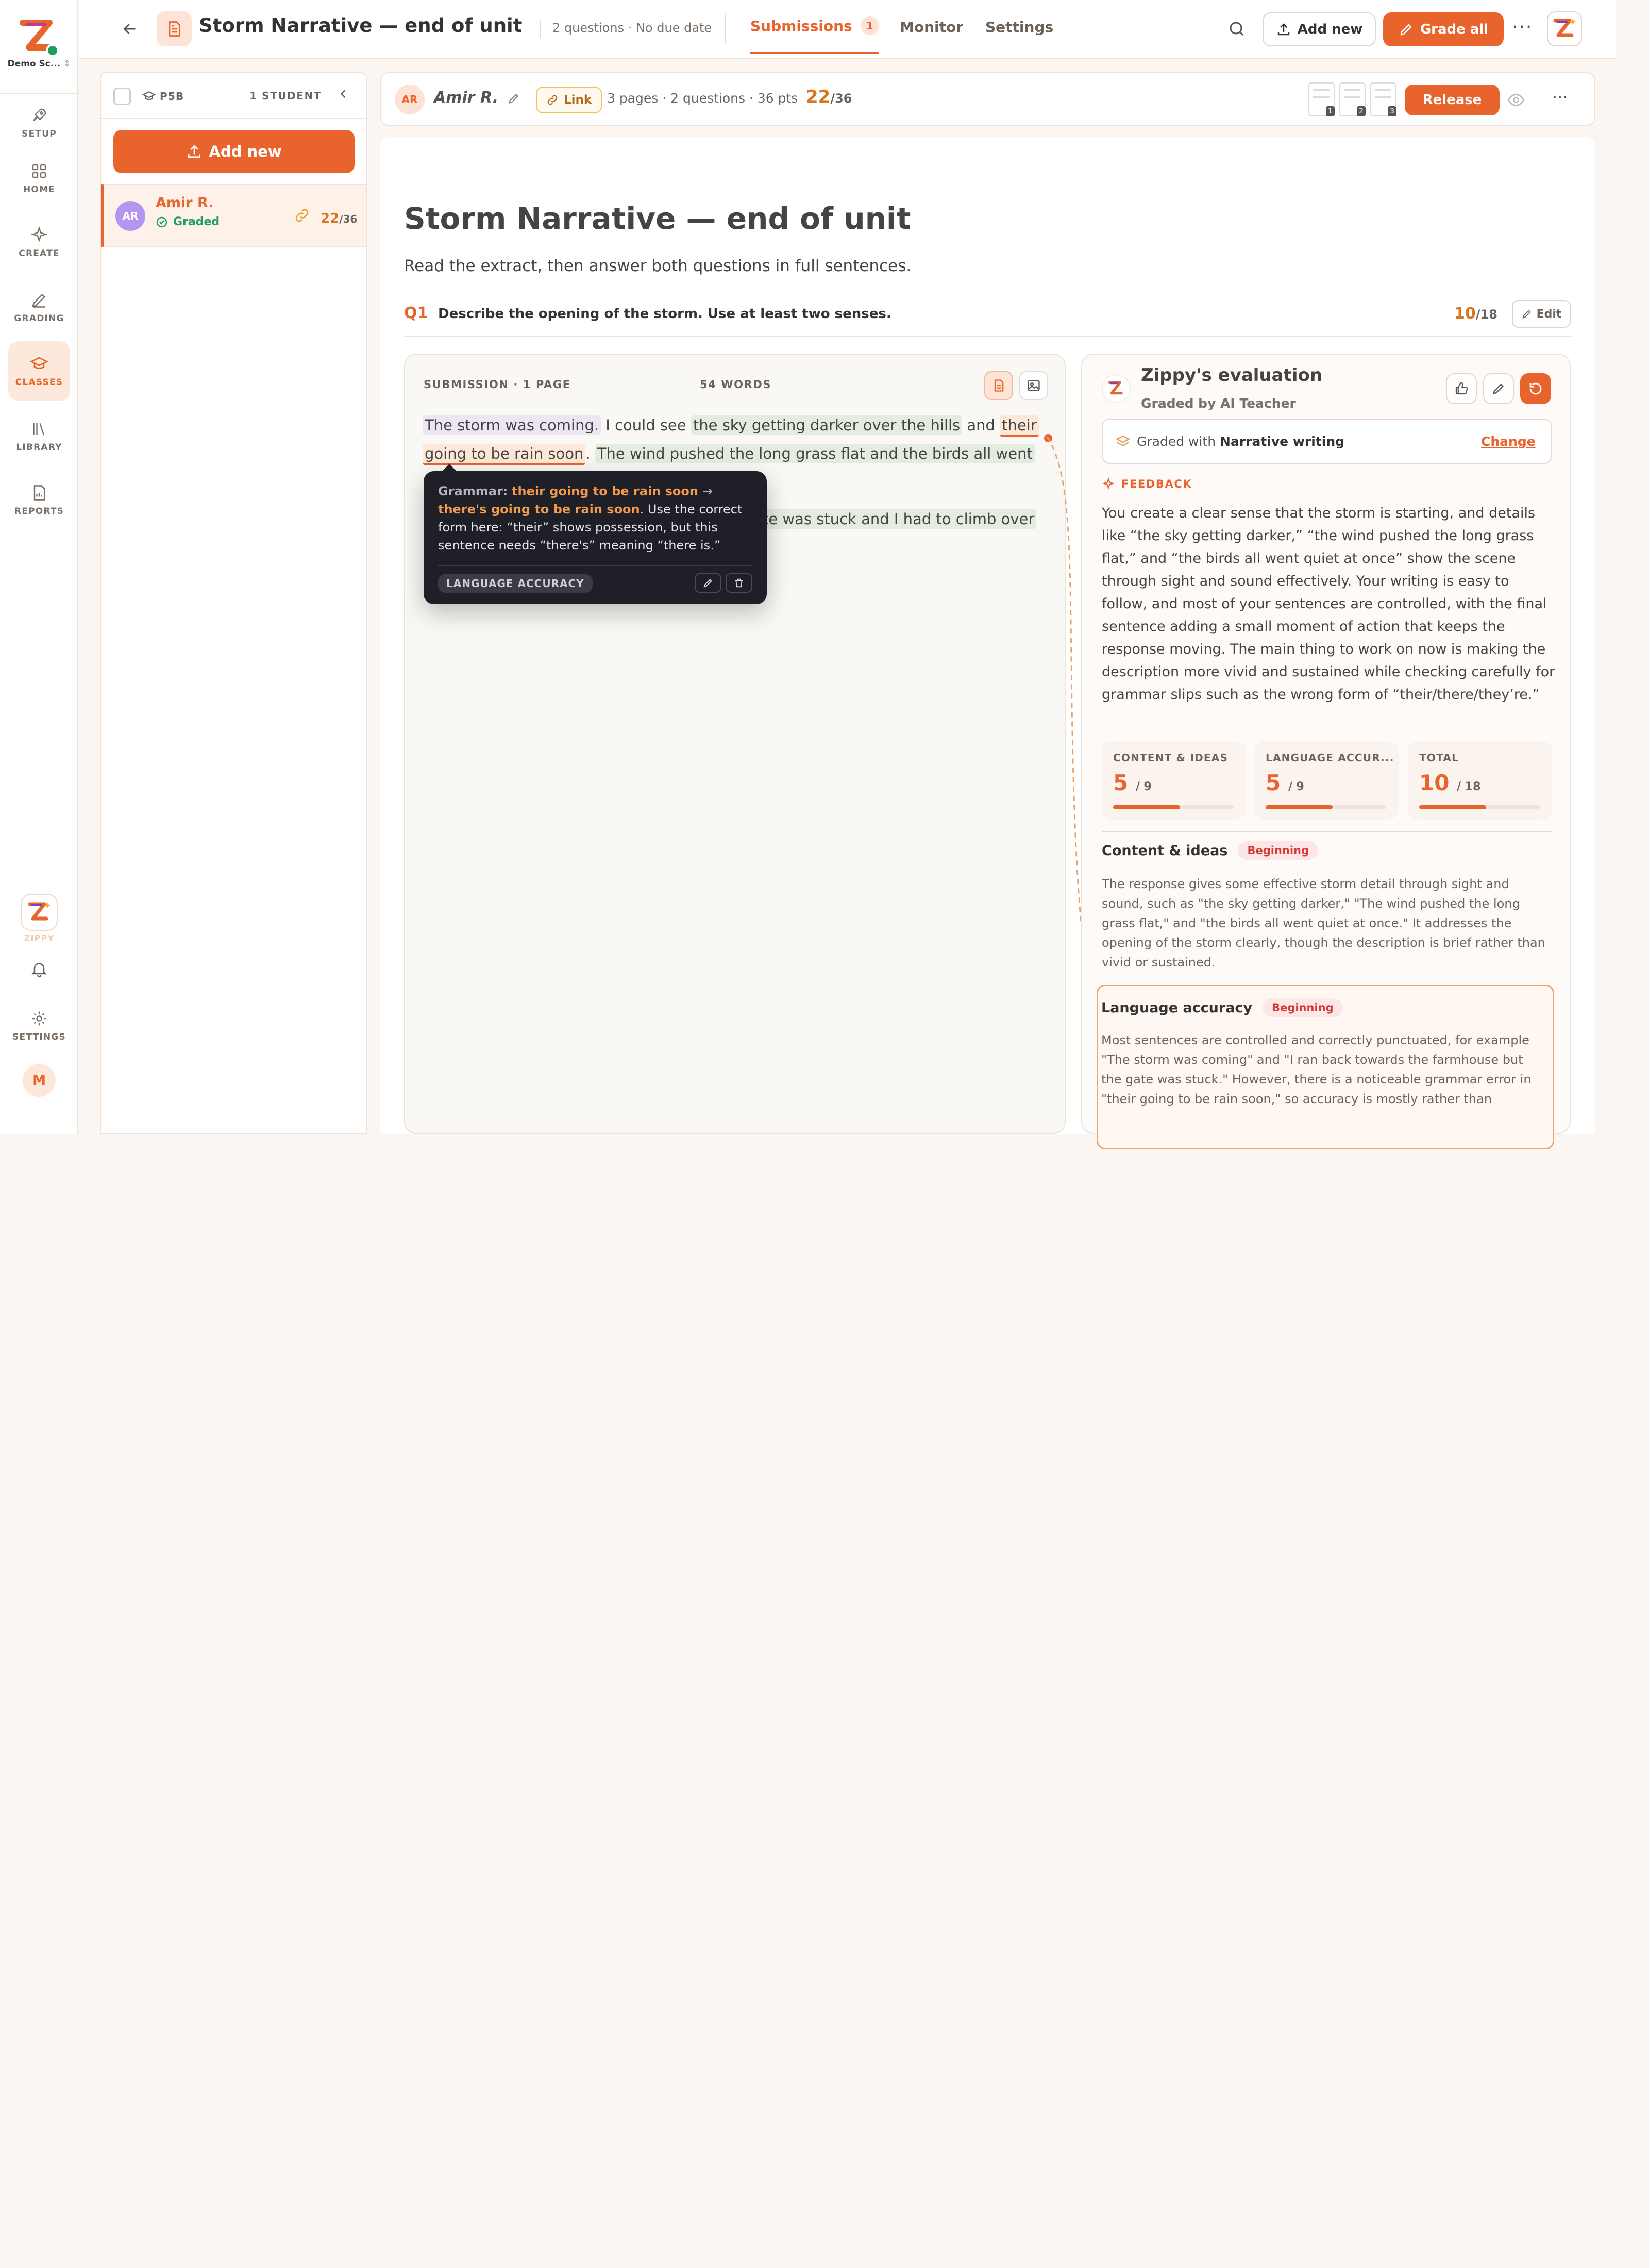 The image size is (1649, 2268). I want to click on highlight-sense: the sky getting darker over the hills, so click(827, 425).